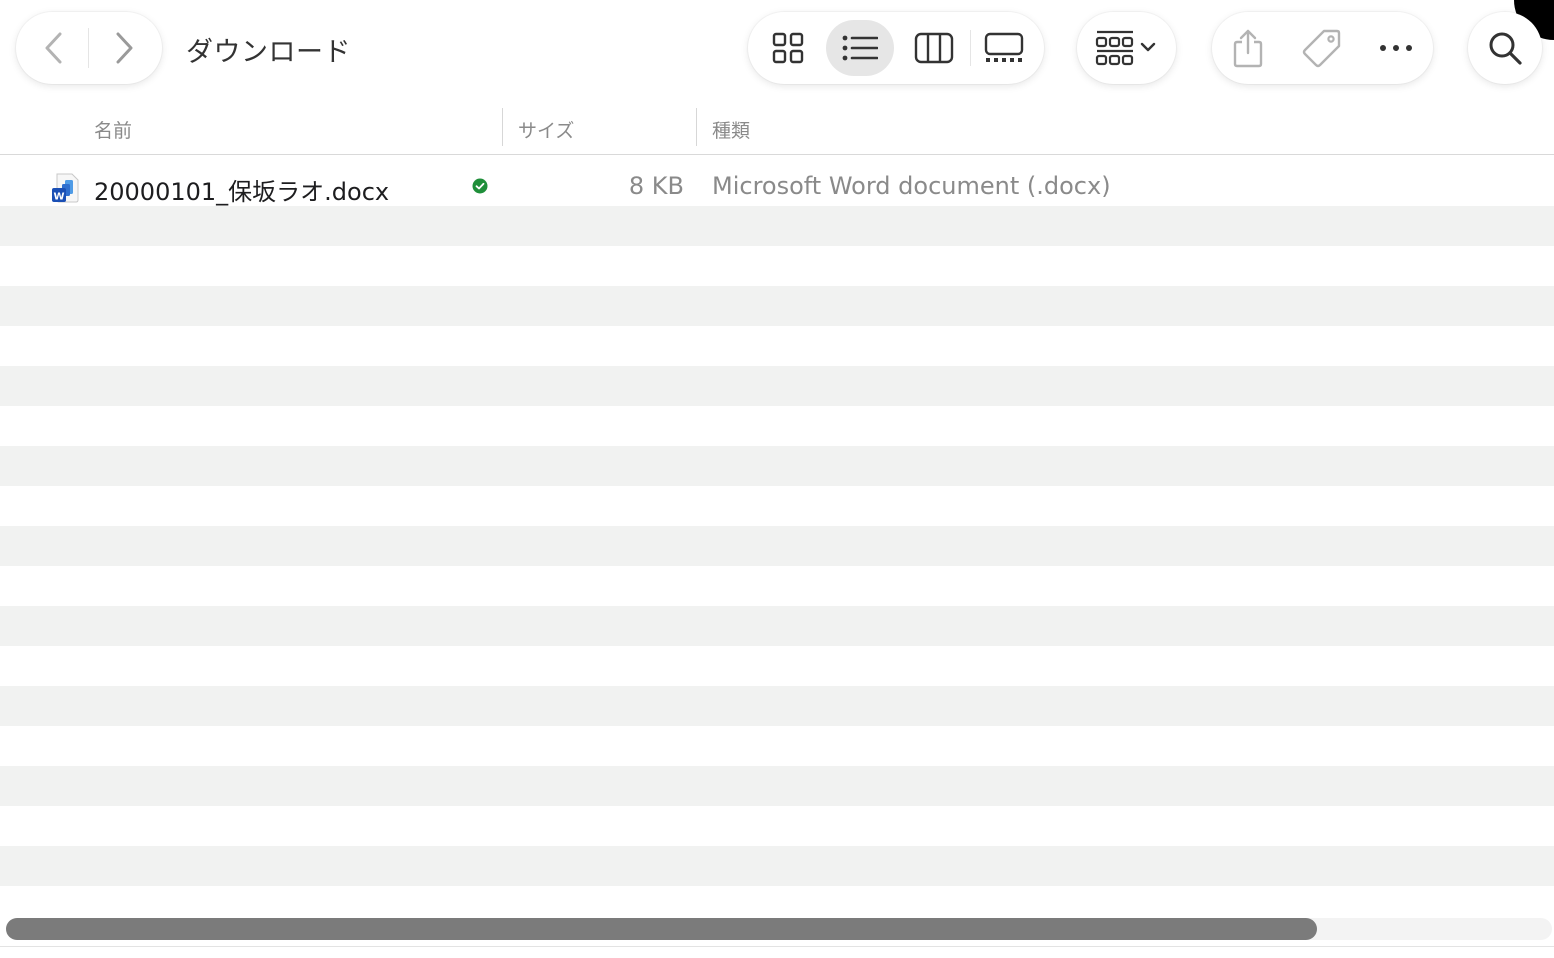 This screenshot has height=958, width=1554. Describe the element at coordinates (731, 129) in the screenshot. I see `column-header-kind: 種類` at that location.